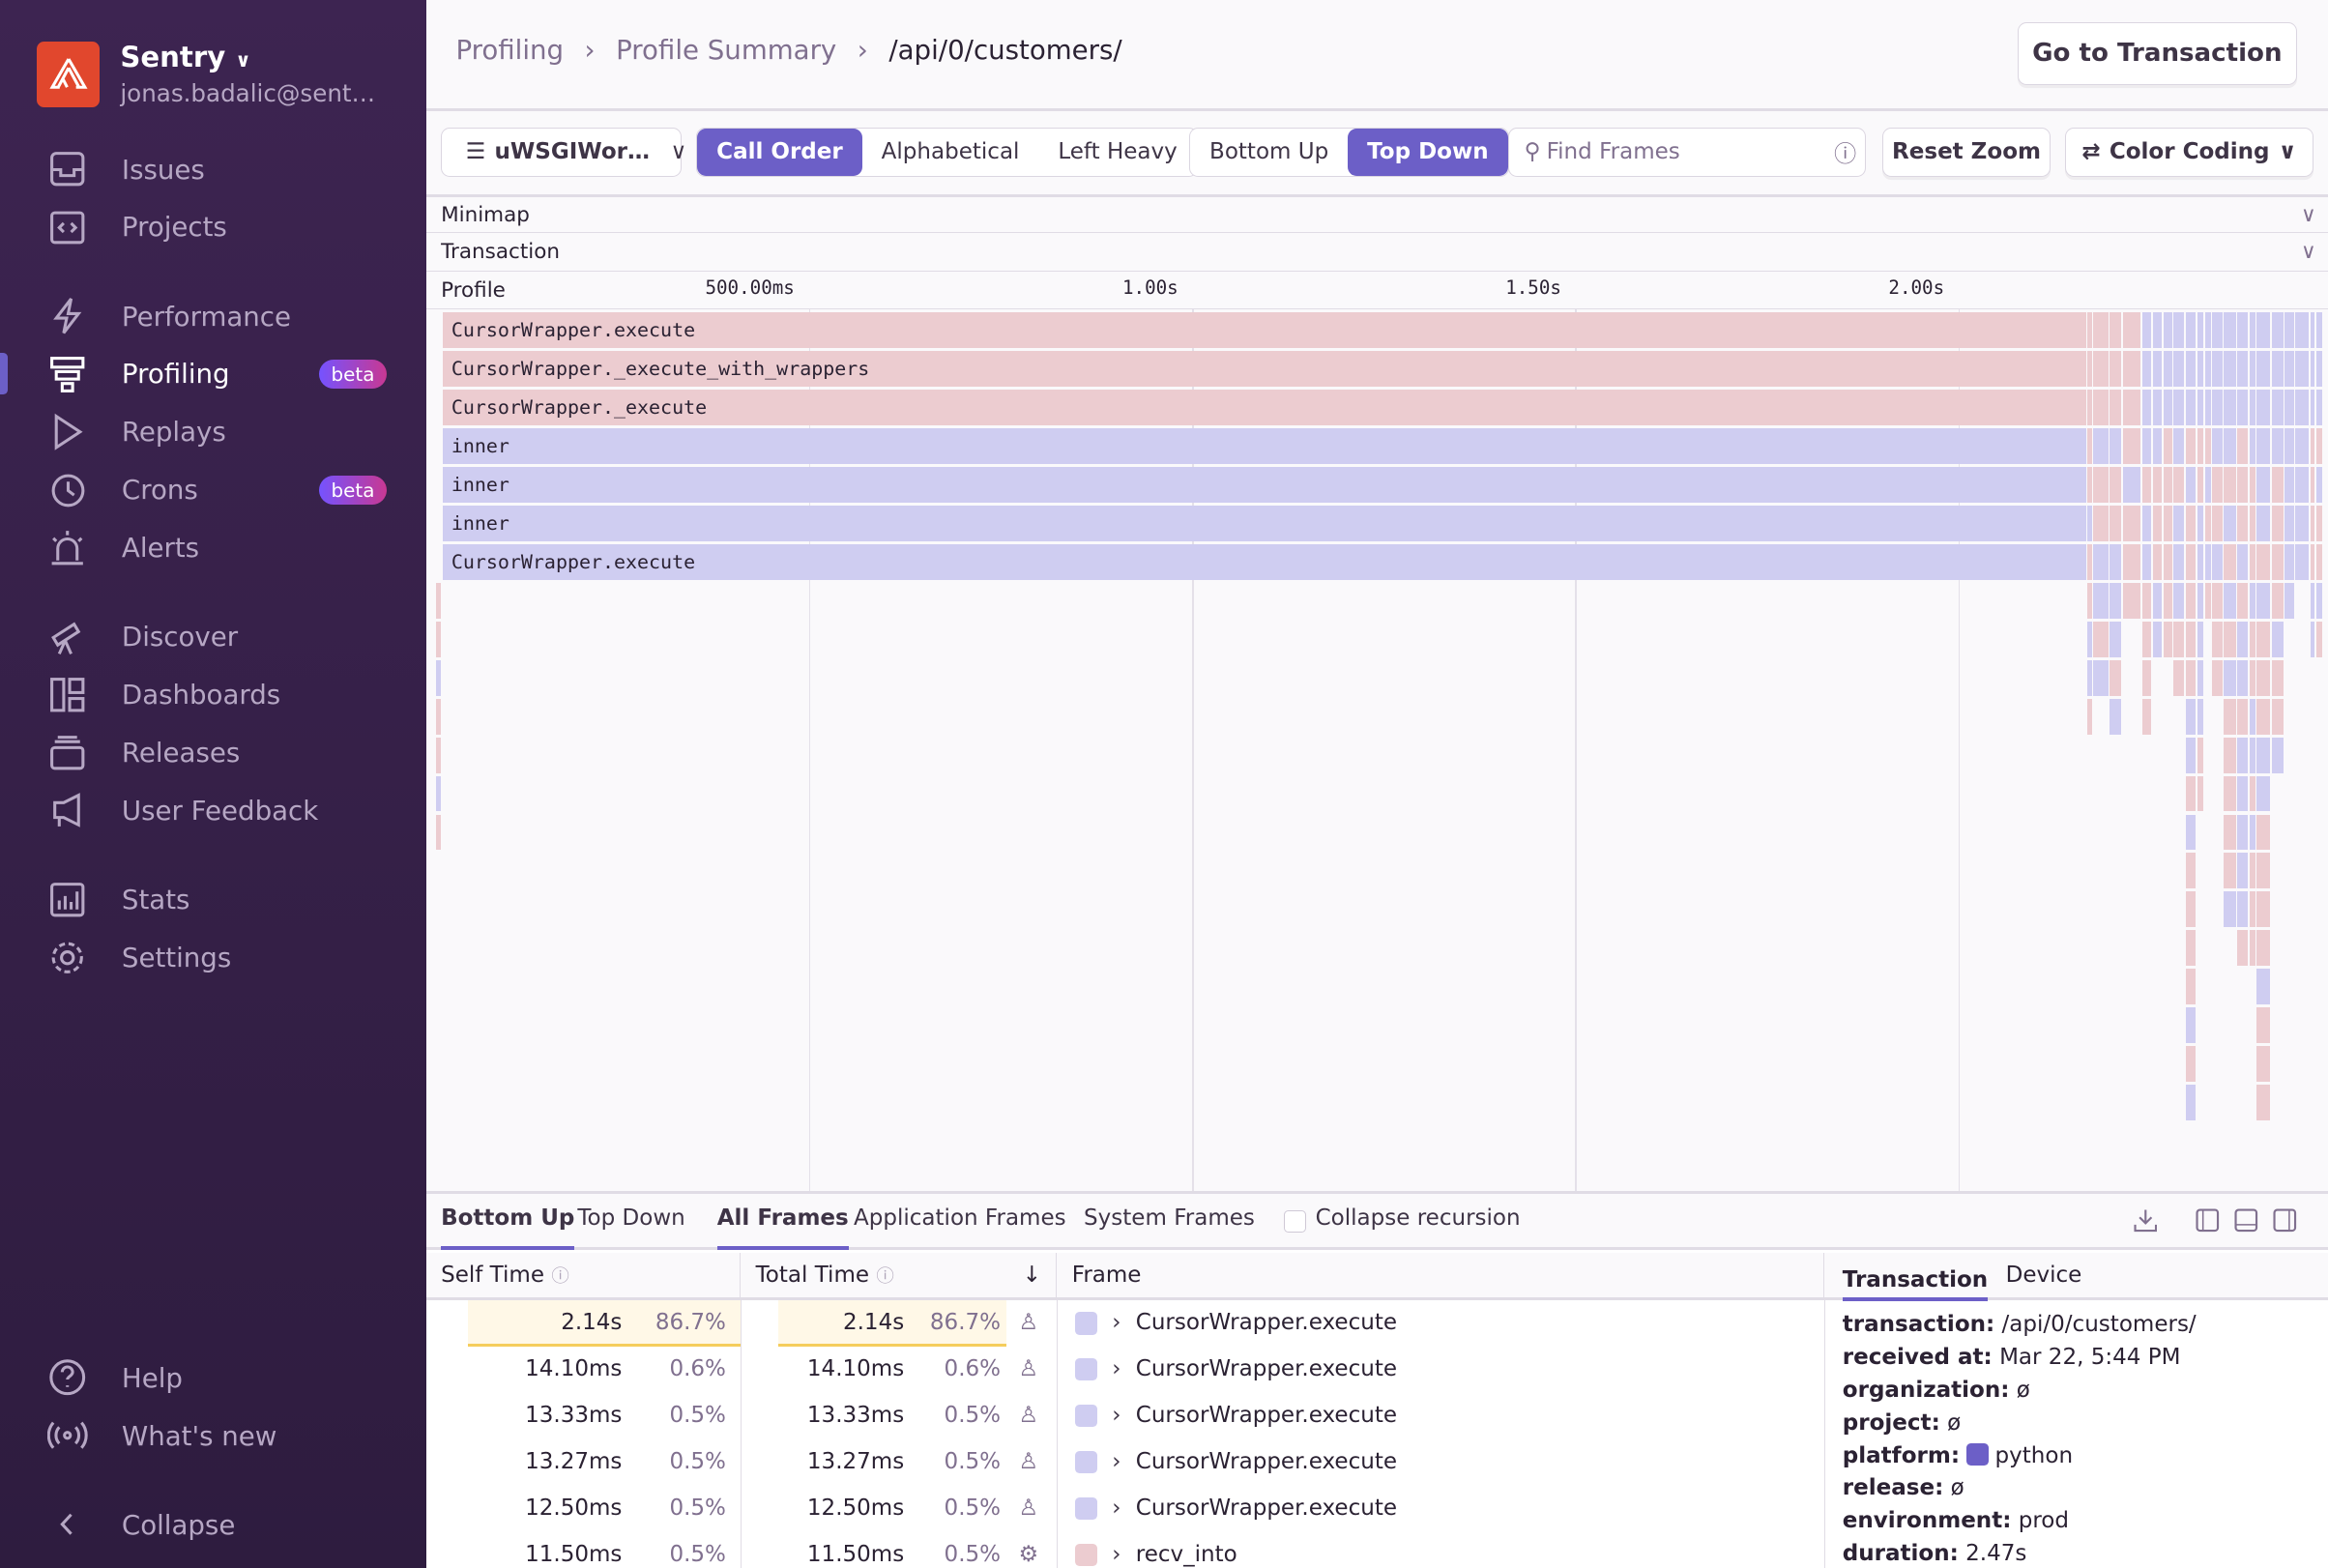 The image size is (2328, 1568). What do you see at coordinates (1376, 253) in the screenshot?
I see `transaction-toggle: Transaction ∨` at bounding box center [1376, 253].